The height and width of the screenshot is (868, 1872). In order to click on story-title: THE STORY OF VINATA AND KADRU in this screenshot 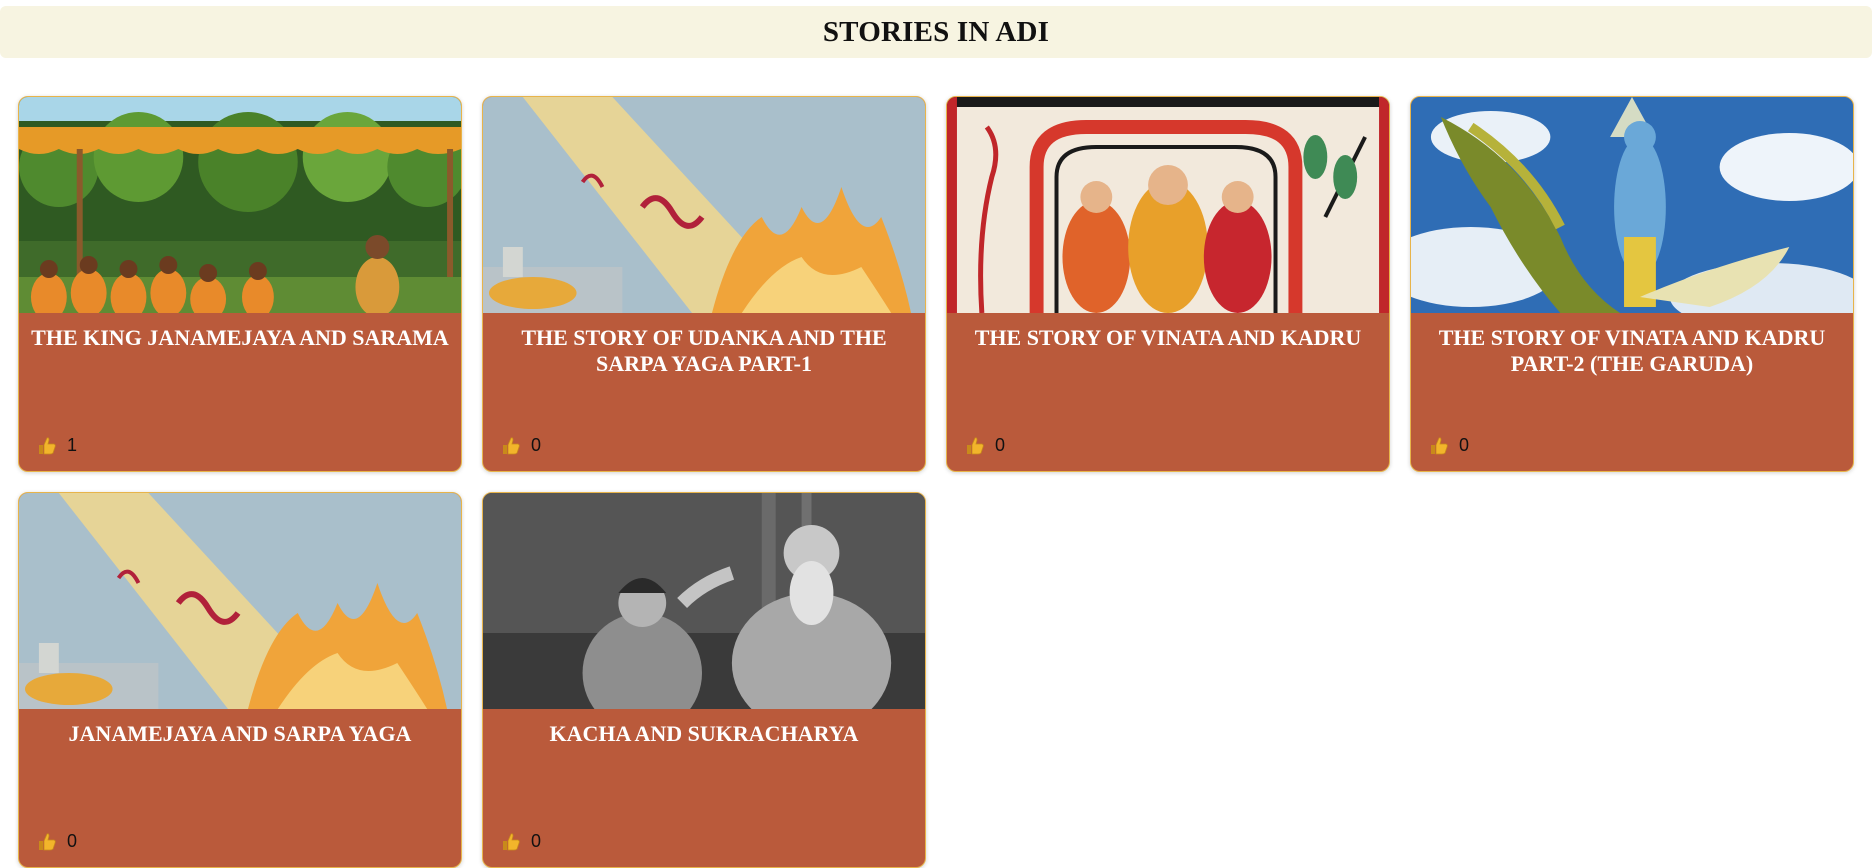, I will do `click(1168, 338)`.